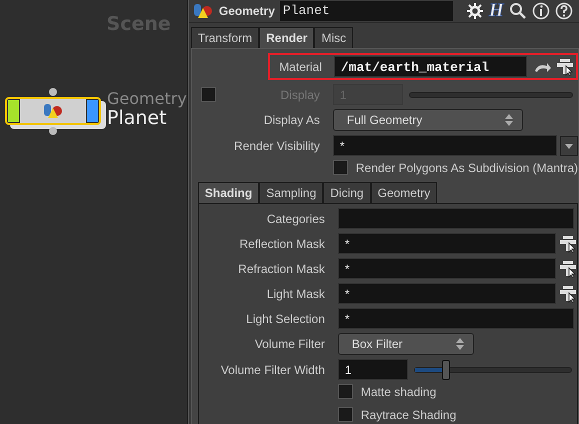 The width and height of the screenshot is (579, 424). I want to click on node-name-field: Planet, so click(366, 11).